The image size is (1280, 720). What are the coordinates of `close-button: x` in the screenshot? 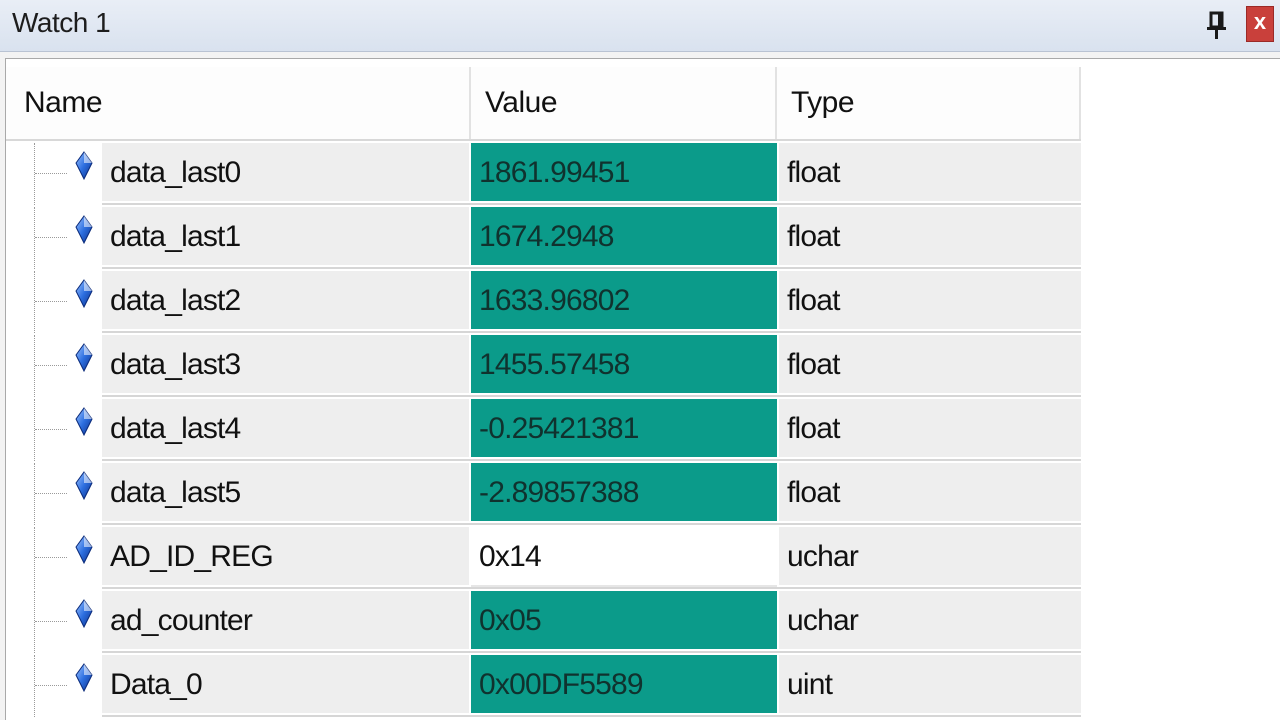 It's located at (1260, 24).